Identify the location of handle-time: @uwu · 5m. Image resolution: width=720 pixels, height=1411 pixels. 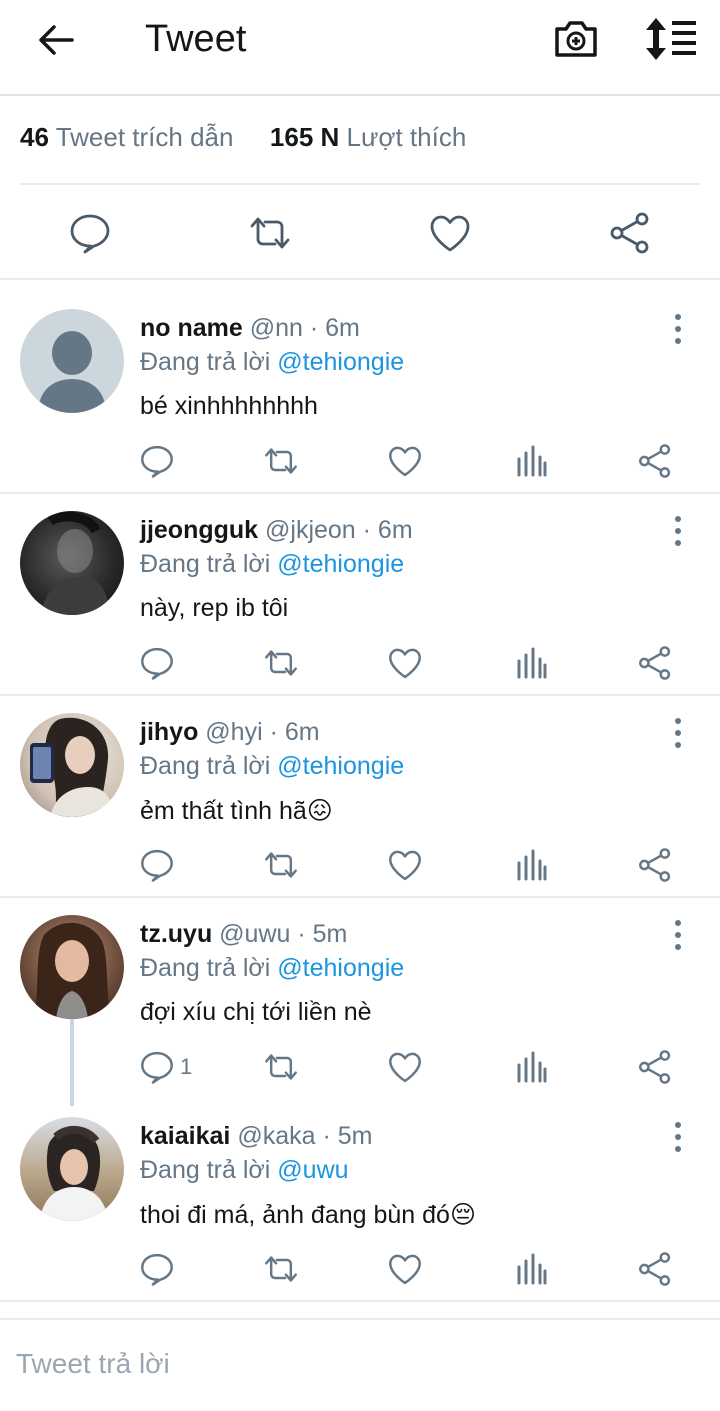
(283, 934).